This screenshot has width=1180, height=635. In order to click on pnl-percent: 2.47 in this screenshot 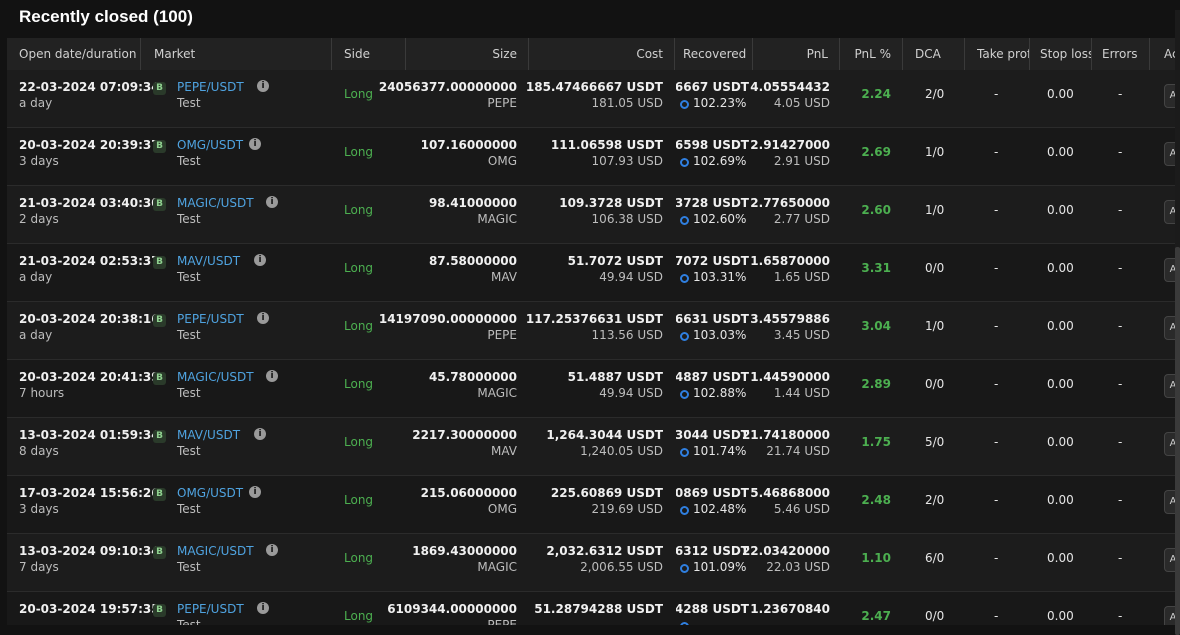, I will do `click(876, 616)`.